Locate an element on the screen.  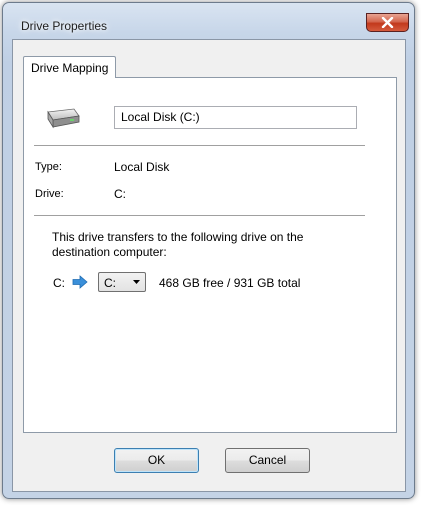
close-icon is located at coordinates (387, 22).